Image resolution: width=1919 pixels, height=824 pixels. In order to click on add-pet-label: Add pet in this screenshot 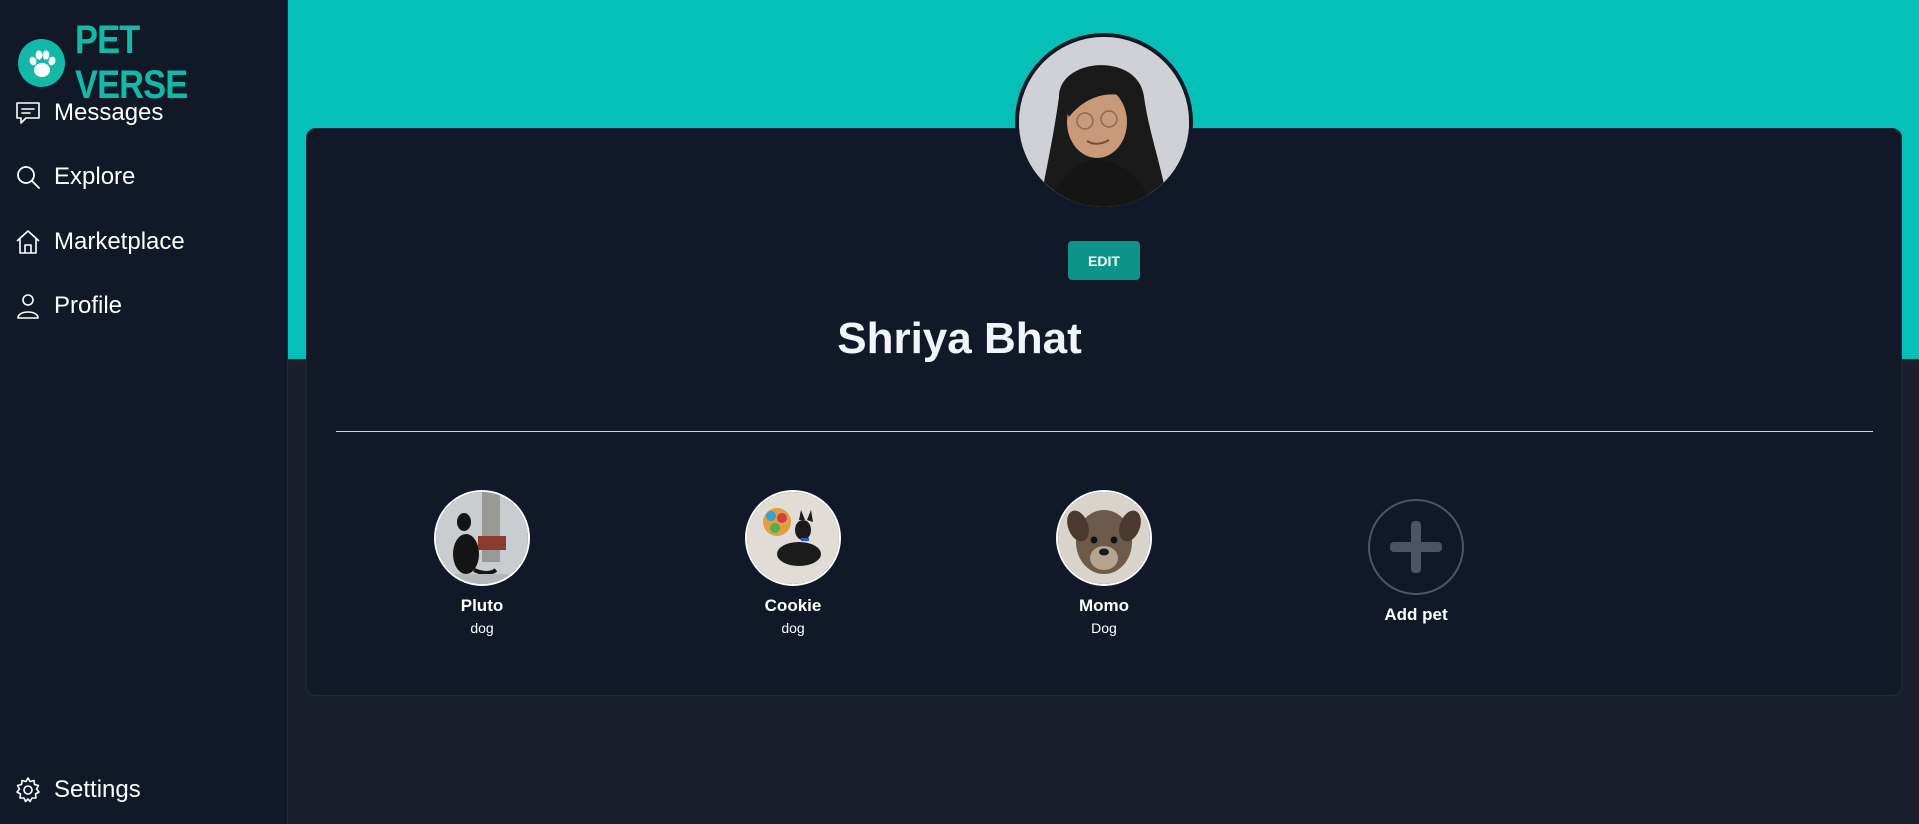, I will do `click(1416, 614)`.